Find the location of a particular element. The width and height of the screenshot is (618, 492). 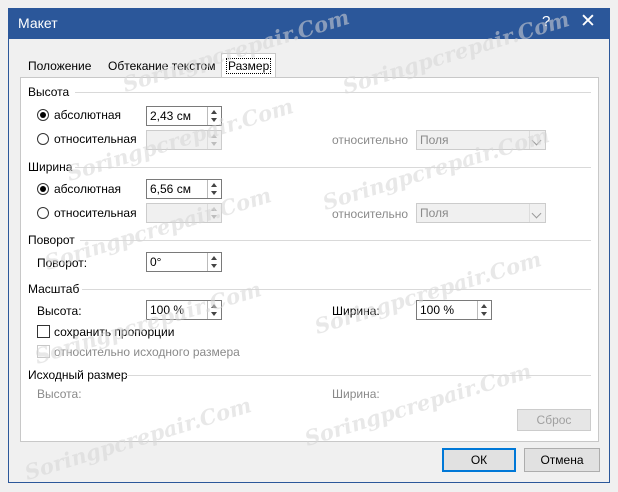

height-absolute-spinner: 2,43 см is located at coordinates (184, 116).